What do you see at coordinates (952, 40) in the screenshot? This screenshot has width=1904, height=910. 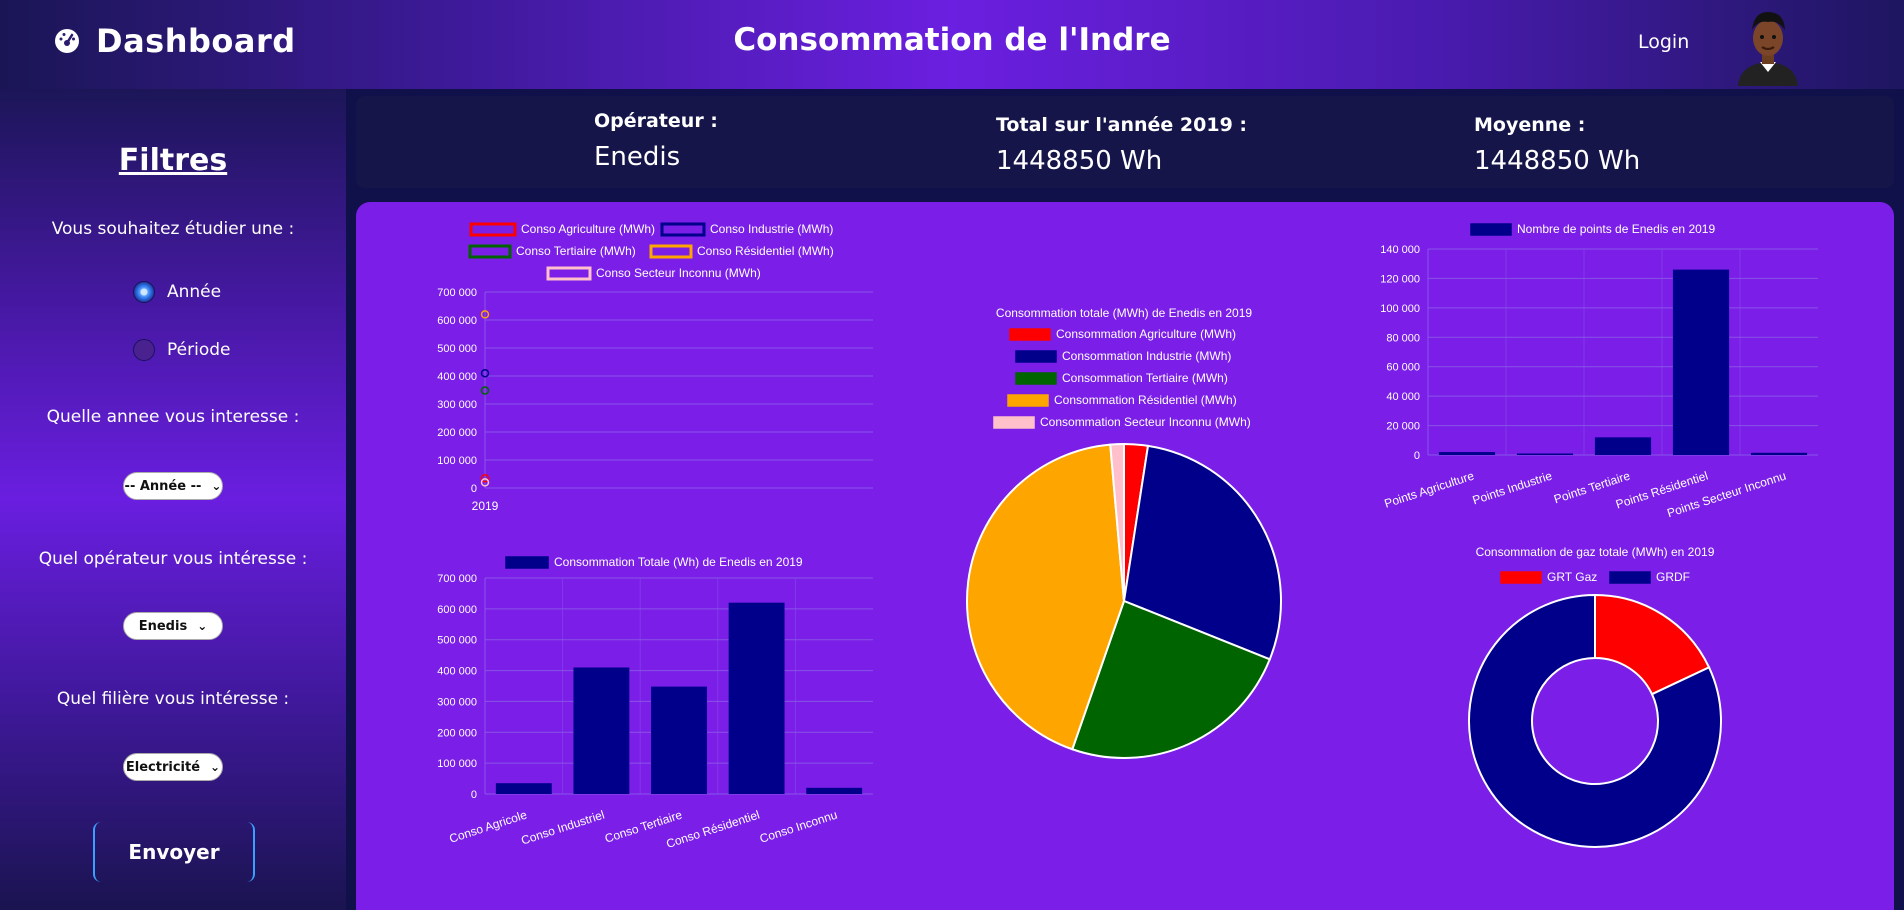 I see `page-title: Consommation de l'Indre` at bounding box center [952, 40].